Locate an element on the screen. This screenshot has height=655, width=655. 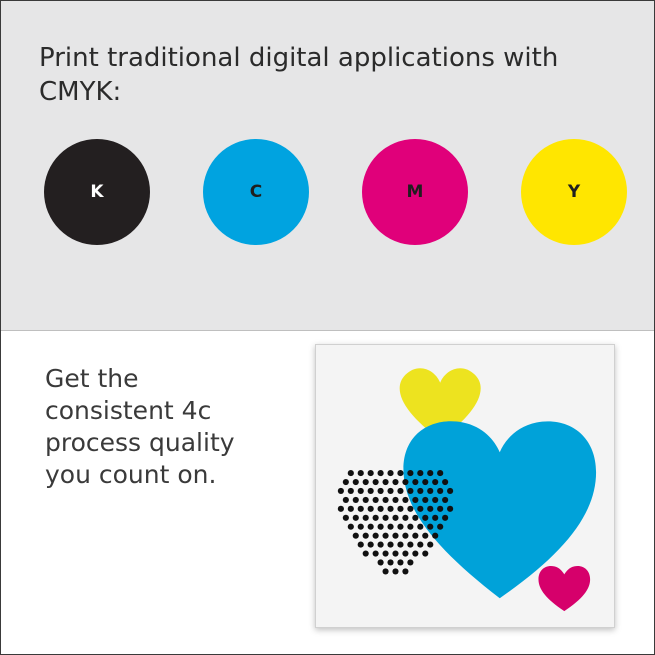
ink-swatch-magenta: M is located at coordinates (415, 192).